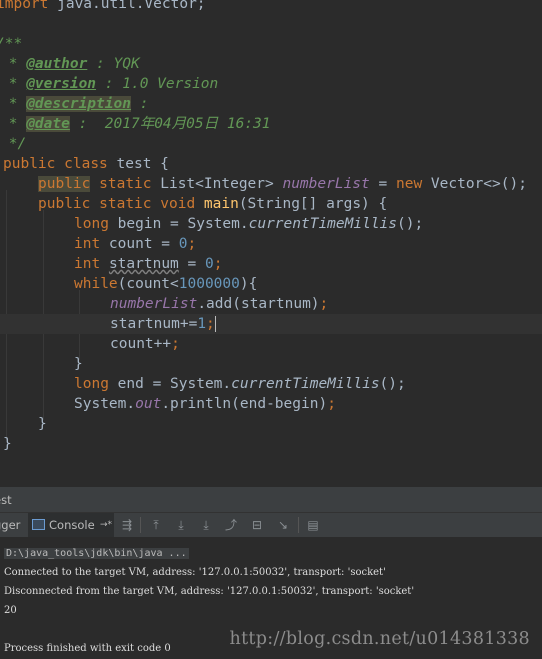  What do you see at coordinates (379, 639) in the screenshot?
I see `watermark: http://blog.csdn.net/u014381338` at bounding box center [379, 639].